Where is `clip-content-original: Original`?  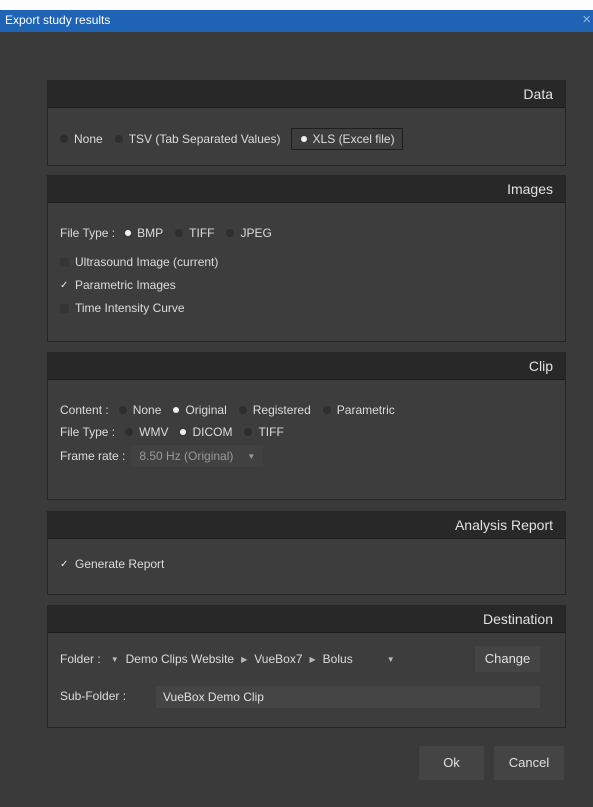 clip-content-original: Original is located at coordinates (200, 410).